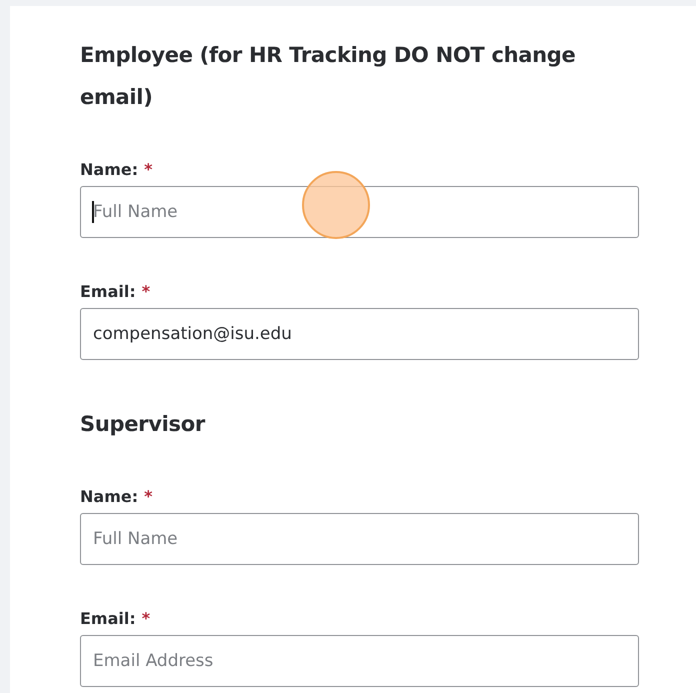  What do you see at coordinates (328, 76) in the screenshot?
I see `section-heading: Employee (for HR Tracking DO NOT change email)` at bounding box center [328, 76].